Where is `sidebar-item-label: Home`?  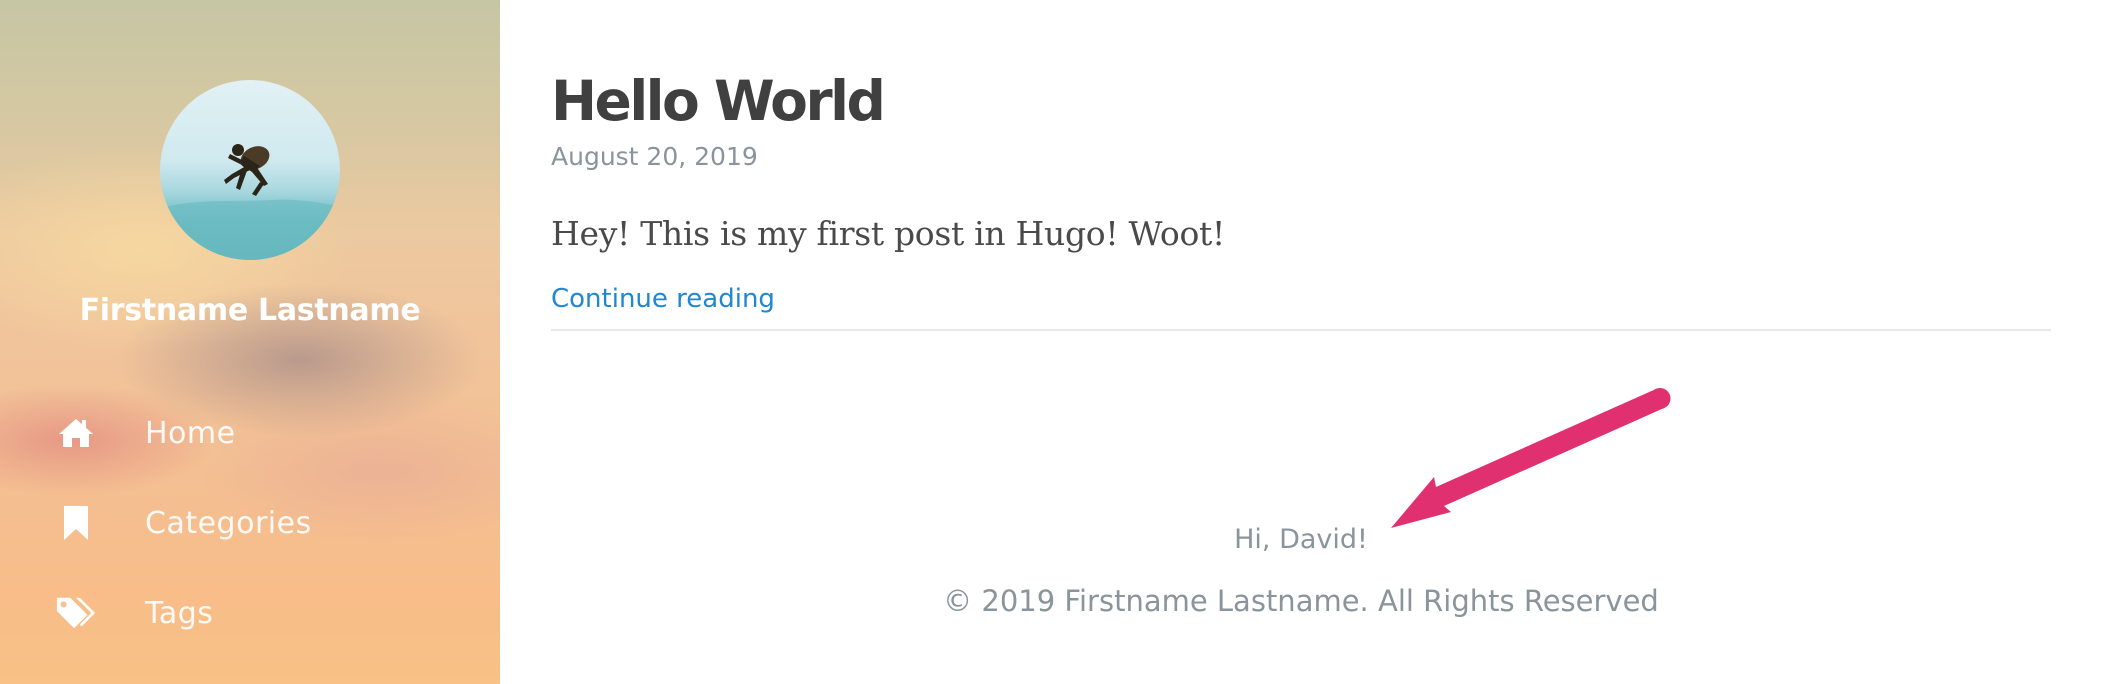
sidebar-item-label: Home is located at coordinates (190, 433).